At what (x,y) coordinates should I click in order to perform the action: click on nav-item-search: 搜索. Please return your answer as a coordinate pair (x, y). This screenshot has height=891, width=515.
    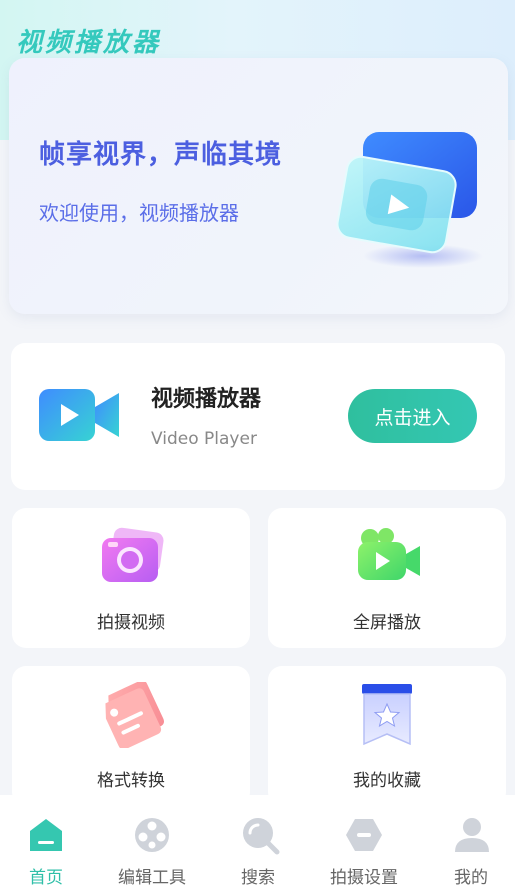
    Looking at the image, I should click on (260, 843).